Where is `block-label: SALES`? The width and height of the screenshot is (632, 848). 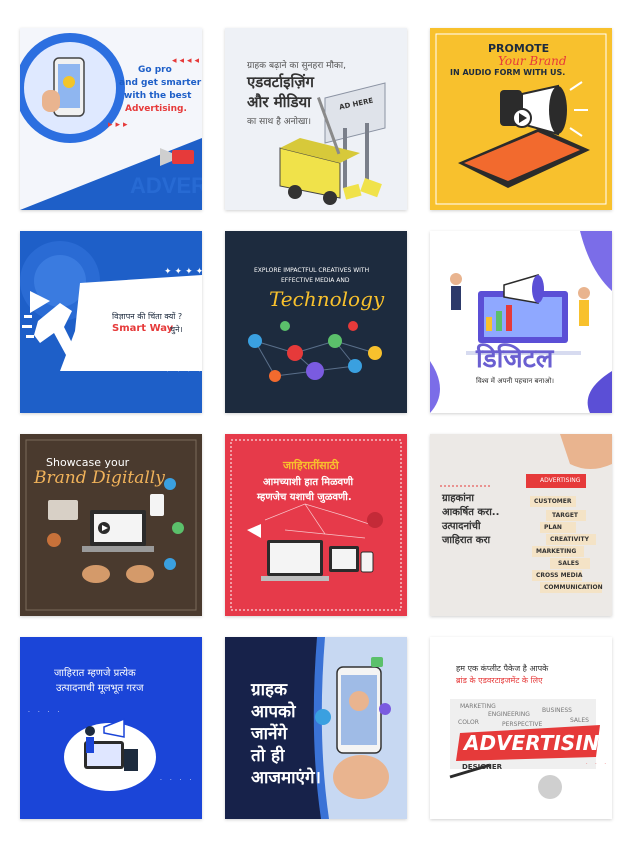
block-label: SALES is located at coordinates (569, 563).